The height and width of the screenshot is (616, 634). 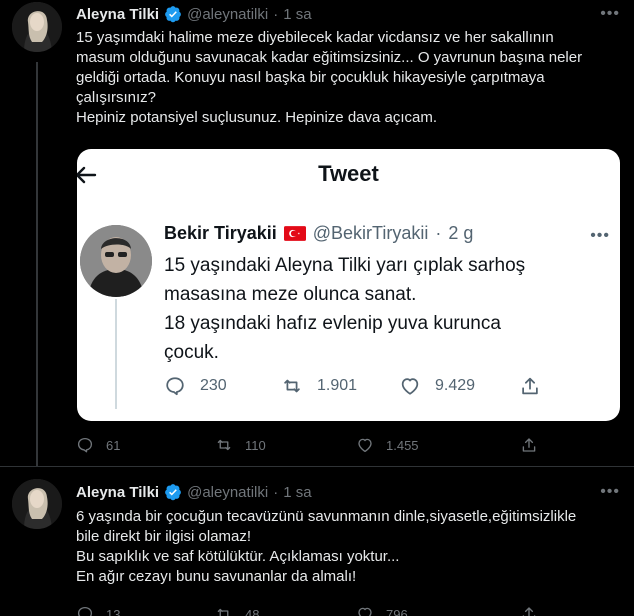 What do you see at coordinates (455, 385) in the screenshot?
I see `screenshot-like-count: 9.429` at bounding box center [455, 385].